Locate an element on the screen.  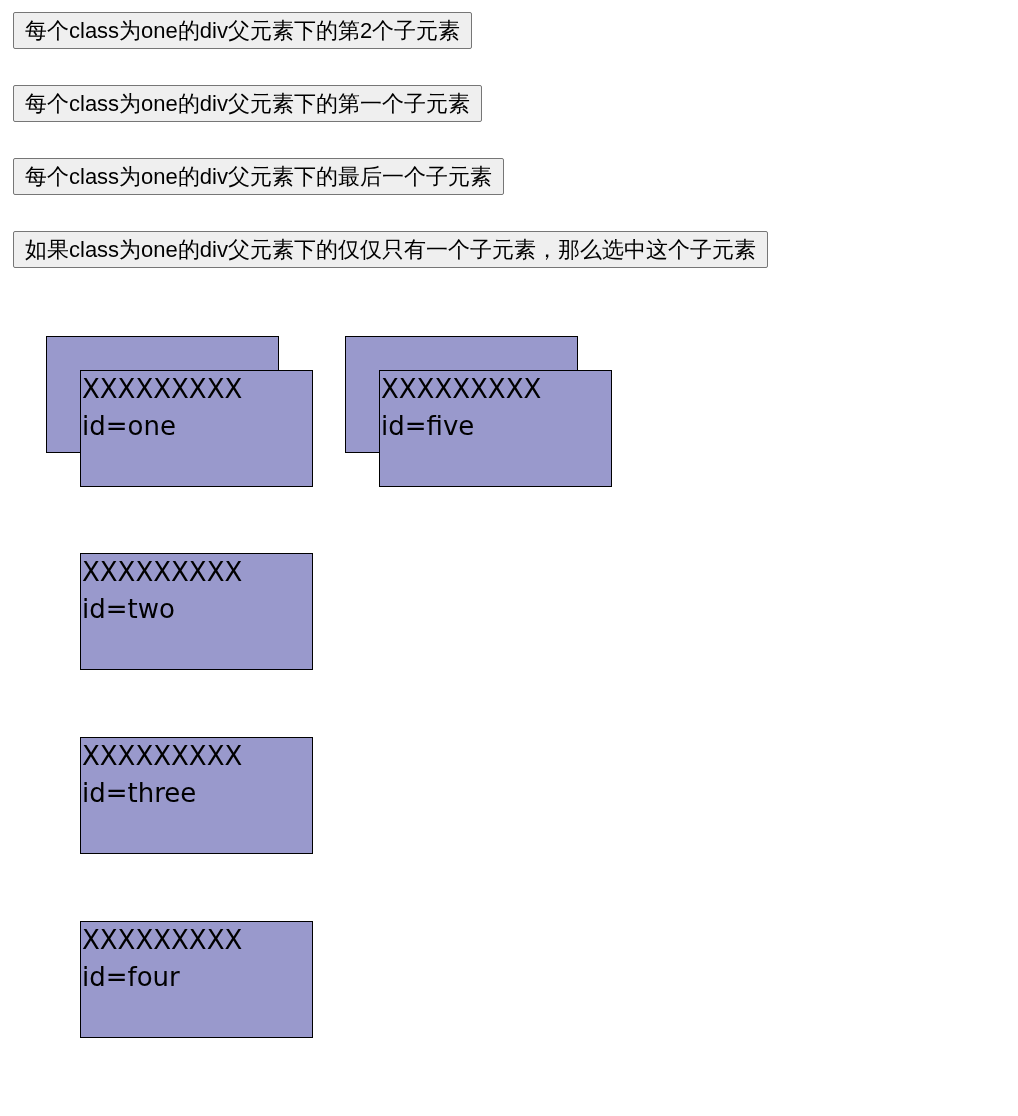
card-text: id=two is located at coordinates (128, 609).